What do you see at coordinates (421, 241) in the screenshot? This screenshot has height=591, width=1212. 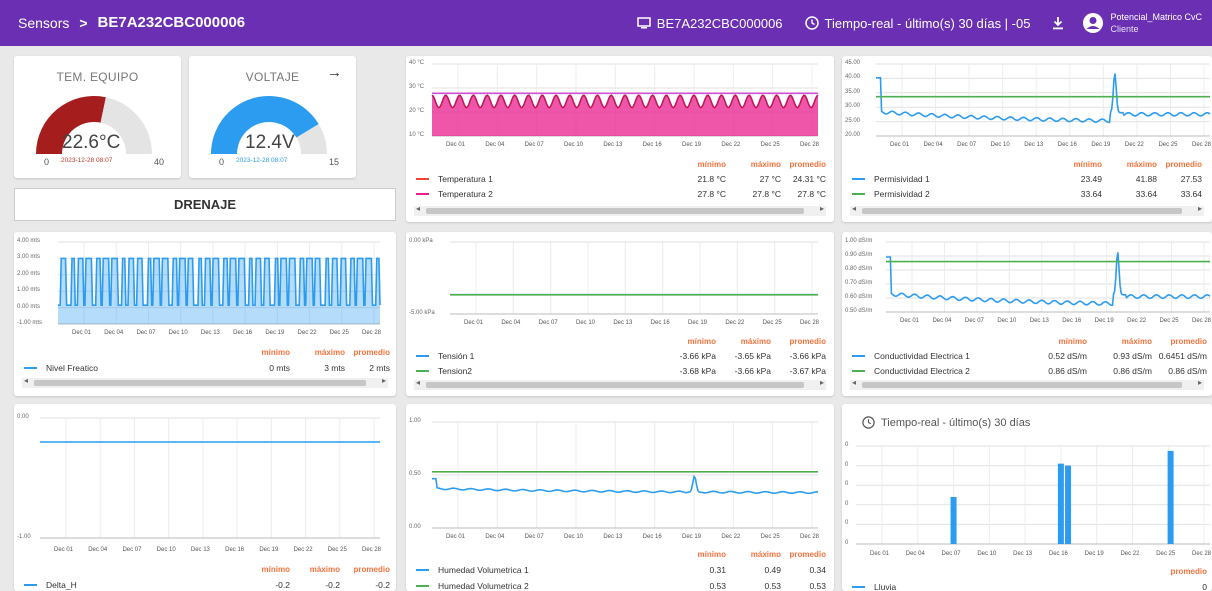 I see `y-tick-label: 0.00 kPa` at bounding box center [421, 241].